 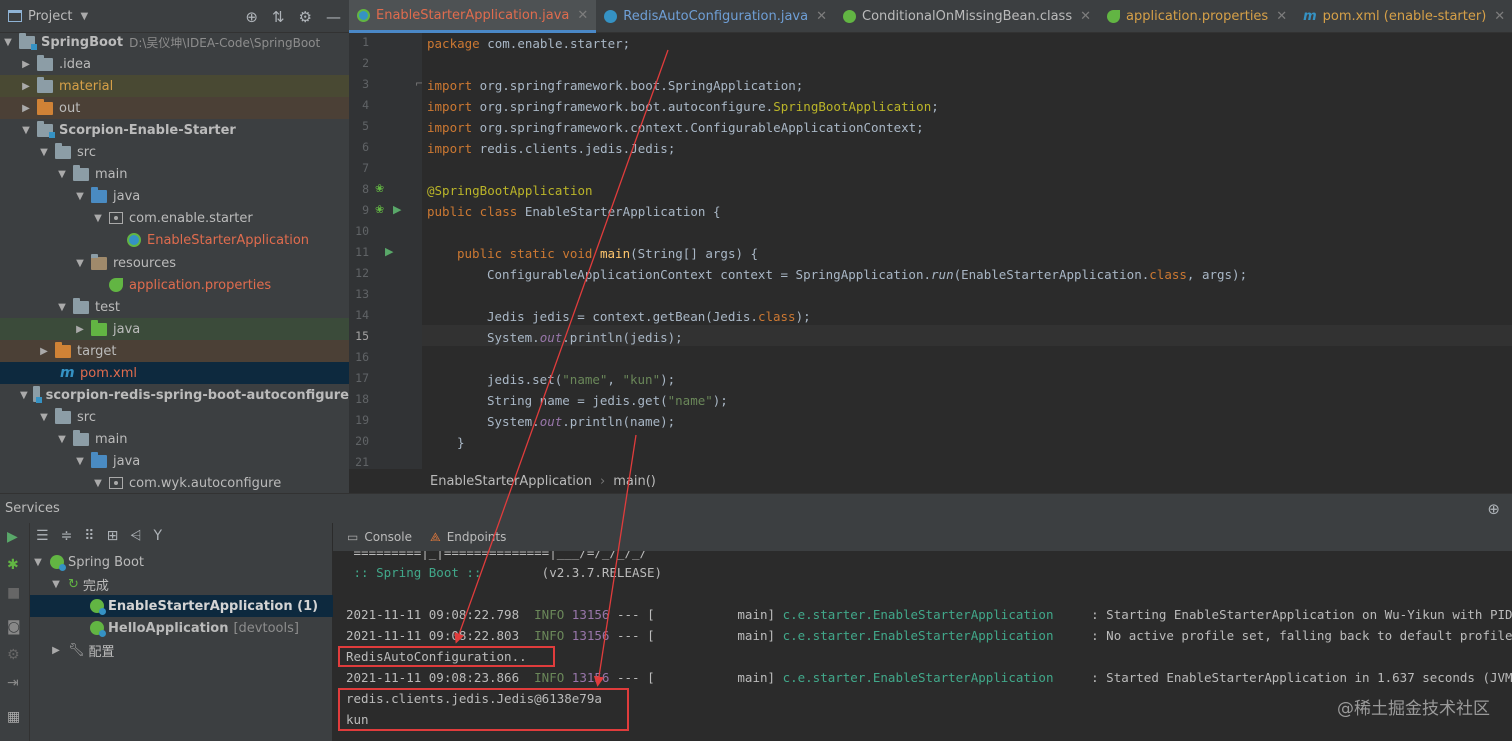 What do you see at coordinates (365, 147) in the screenshot?
I see `line-number: 6` at bounding box center [365, 147].